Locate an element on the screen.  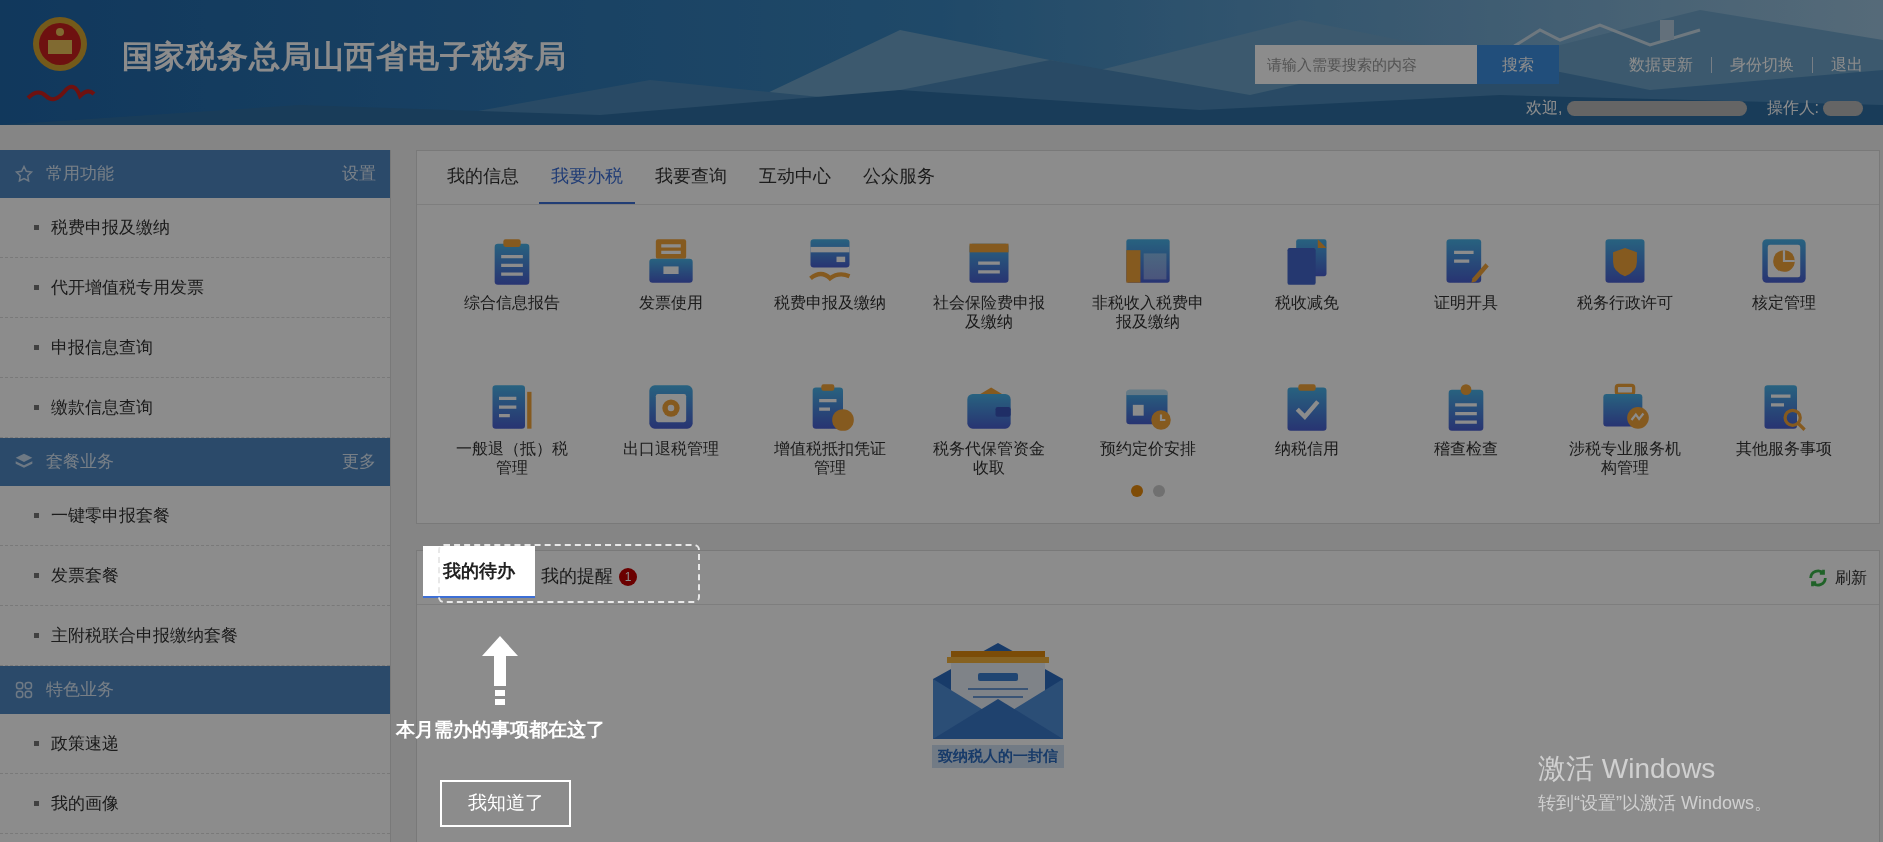
service-item: 涉税专业服务机构管理 is located at coordinates (1625, 444).